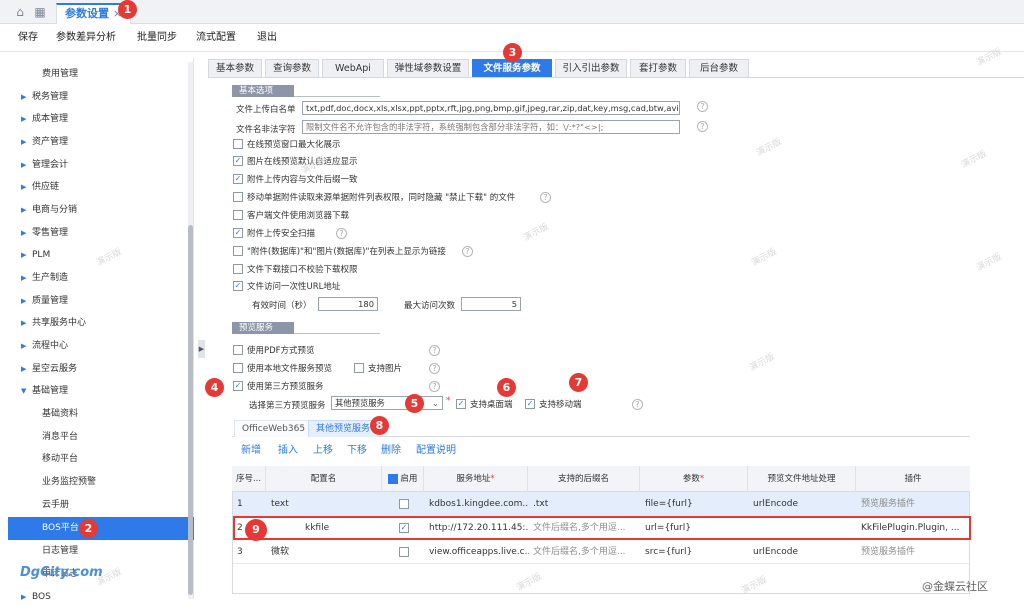 This screenshot has width=1024, height=609. I want to click on sidebar-item: ▶ 成本管理, so click(101, 119).